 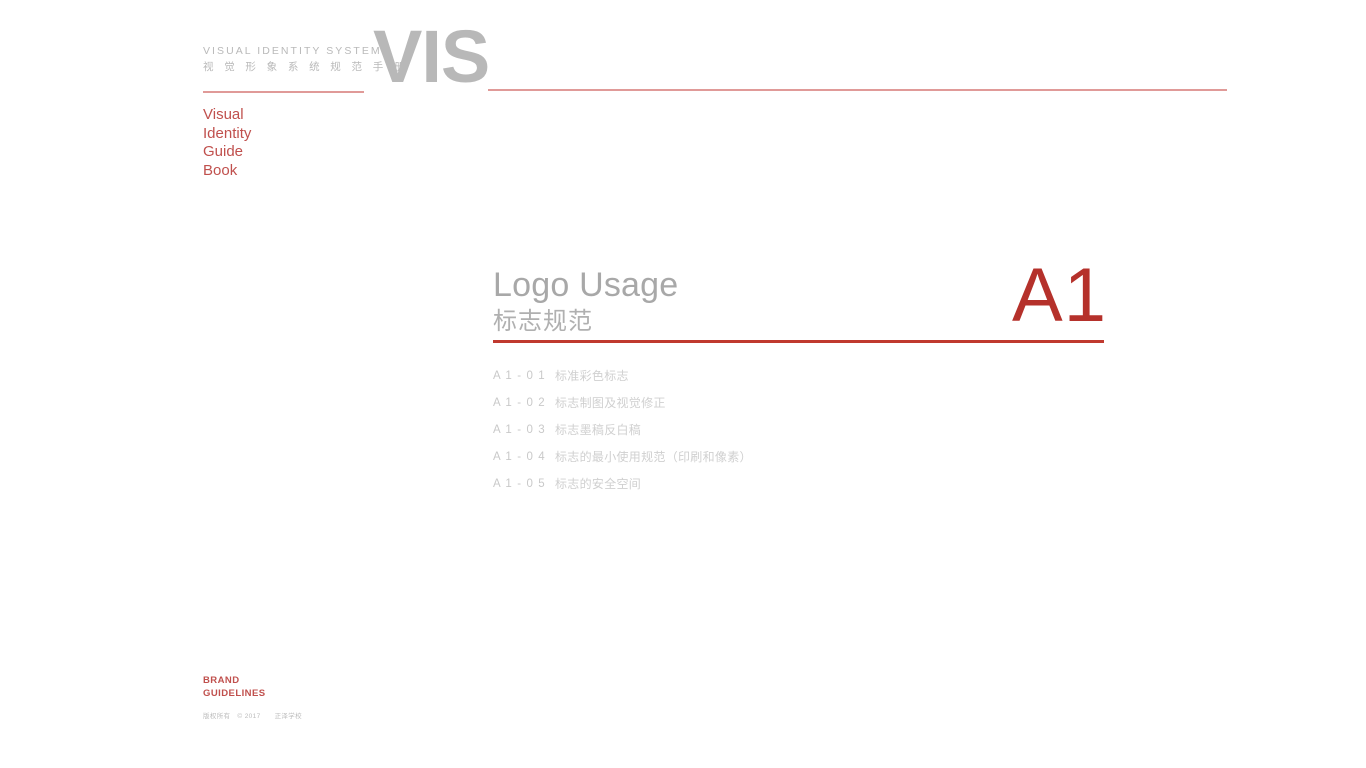 I want to click on toc-item-label: 标志的安全空间, so click(x=598, y=484).